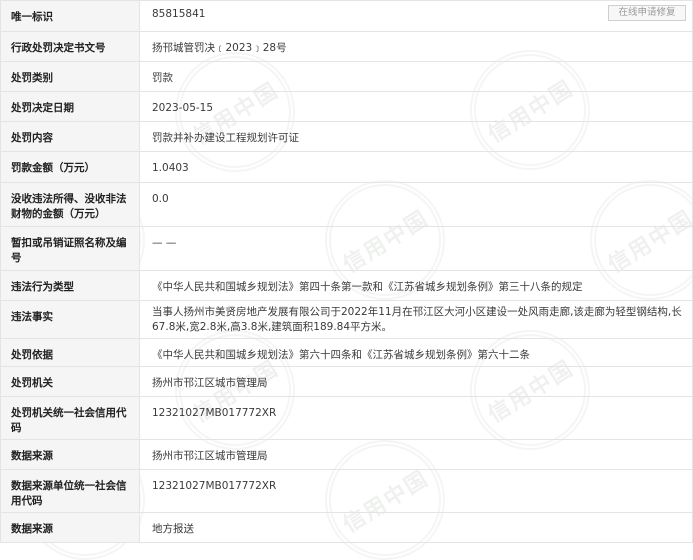 This screenshot has width=693, height=560. Describe the element at coordinates (416, 106) in the screenshot. I see `field-value: 2023-05-15` at that location.